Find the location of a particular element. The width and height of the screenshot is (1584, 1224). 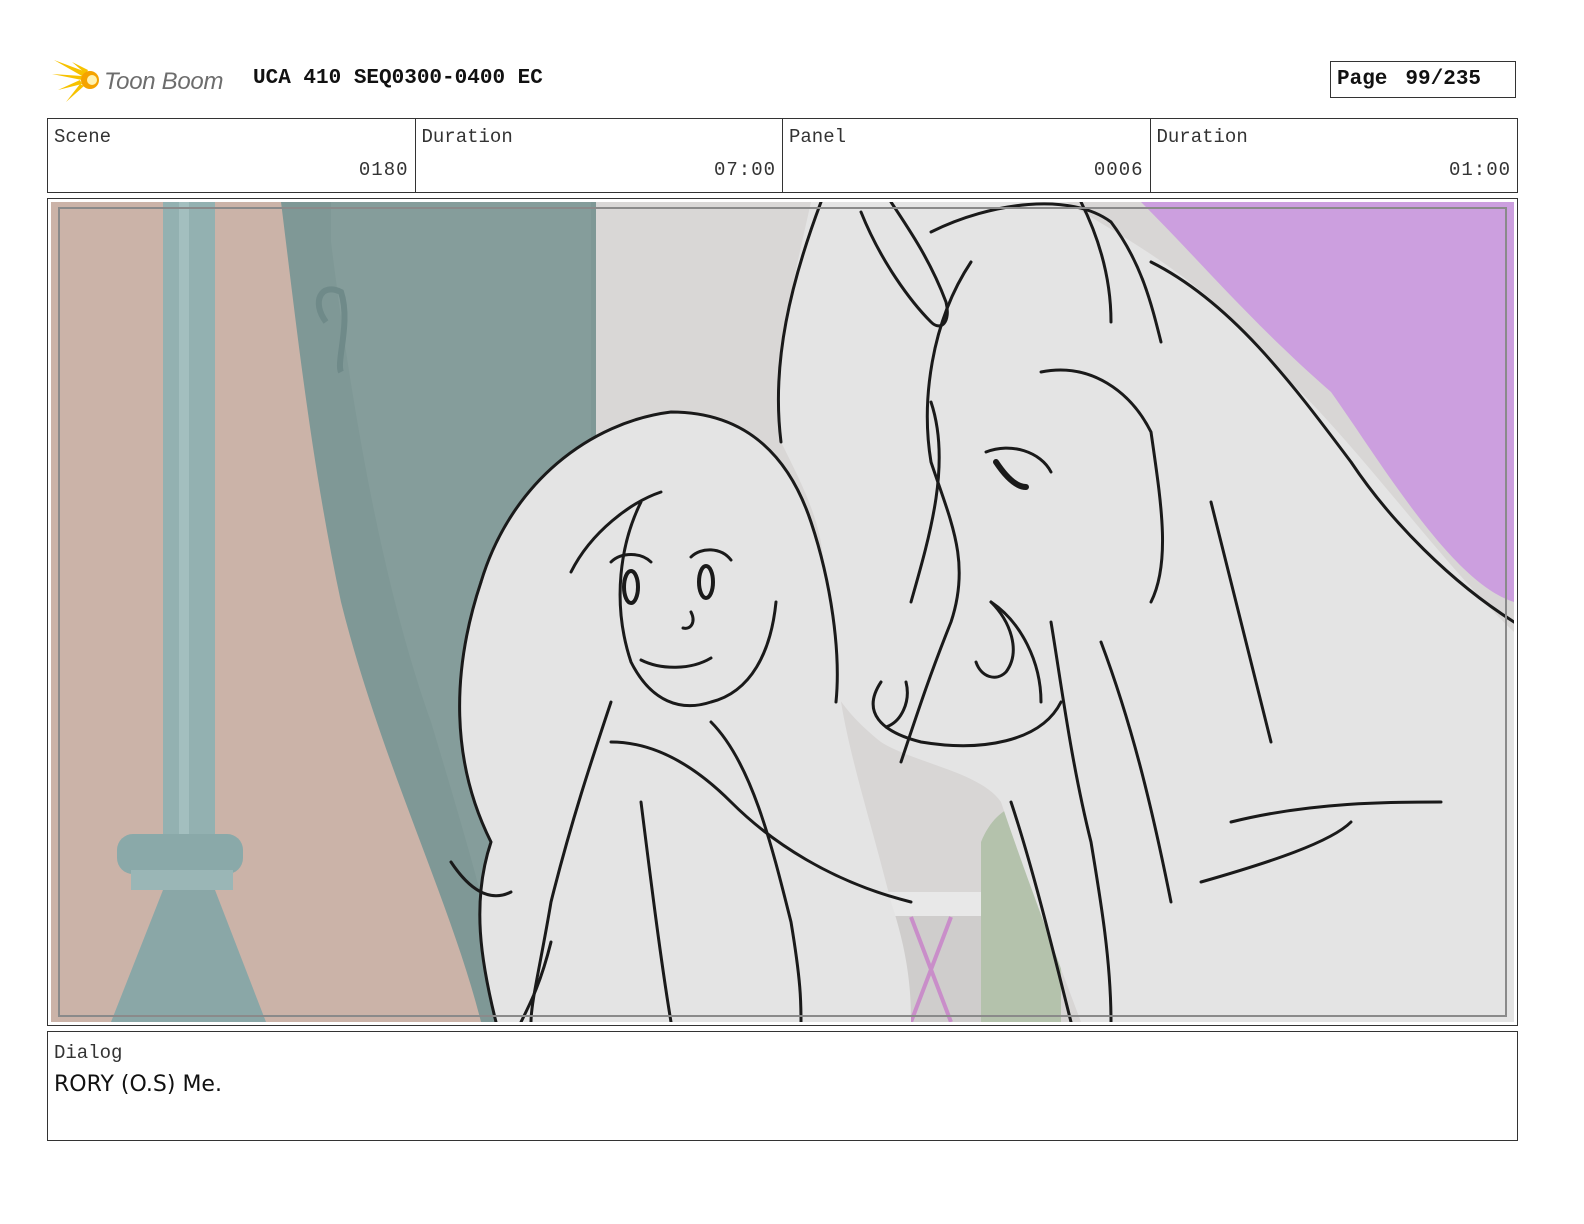

panel-value: 0006 is located at coordinates (1118, 170).